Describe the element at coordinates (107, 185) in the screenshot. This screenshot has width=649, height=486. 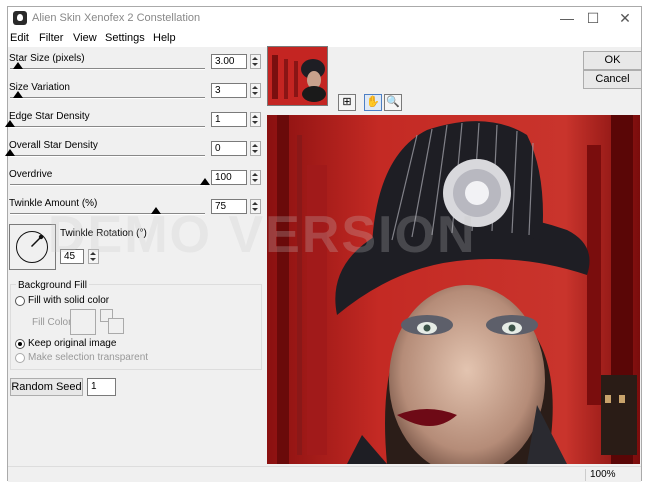
I see `overdrive-slider` at that location.